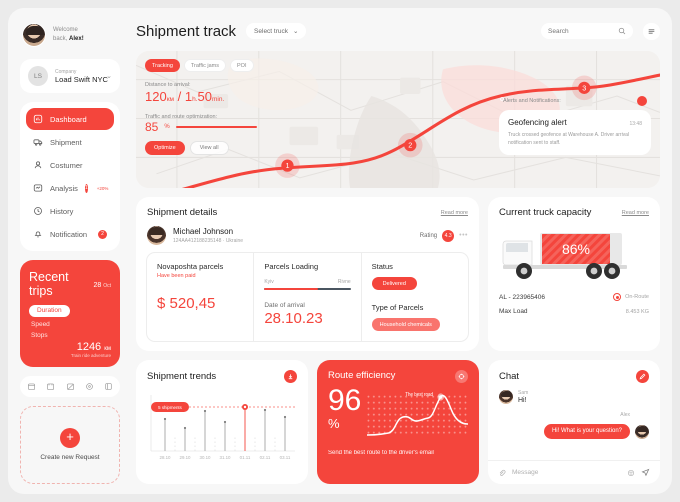 This screenshot has height=502, width=680. Describe the element at coordinates (398, 376) in the screenshot. I see `route-efficiency-header: Route efficiency` at that location.